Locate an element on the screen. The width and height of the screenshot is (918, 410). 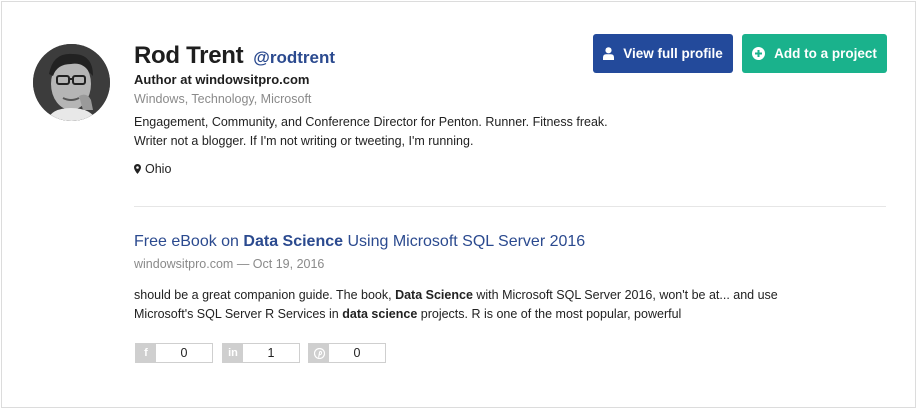
user-photo-icon is located at coordinates (71, 82).